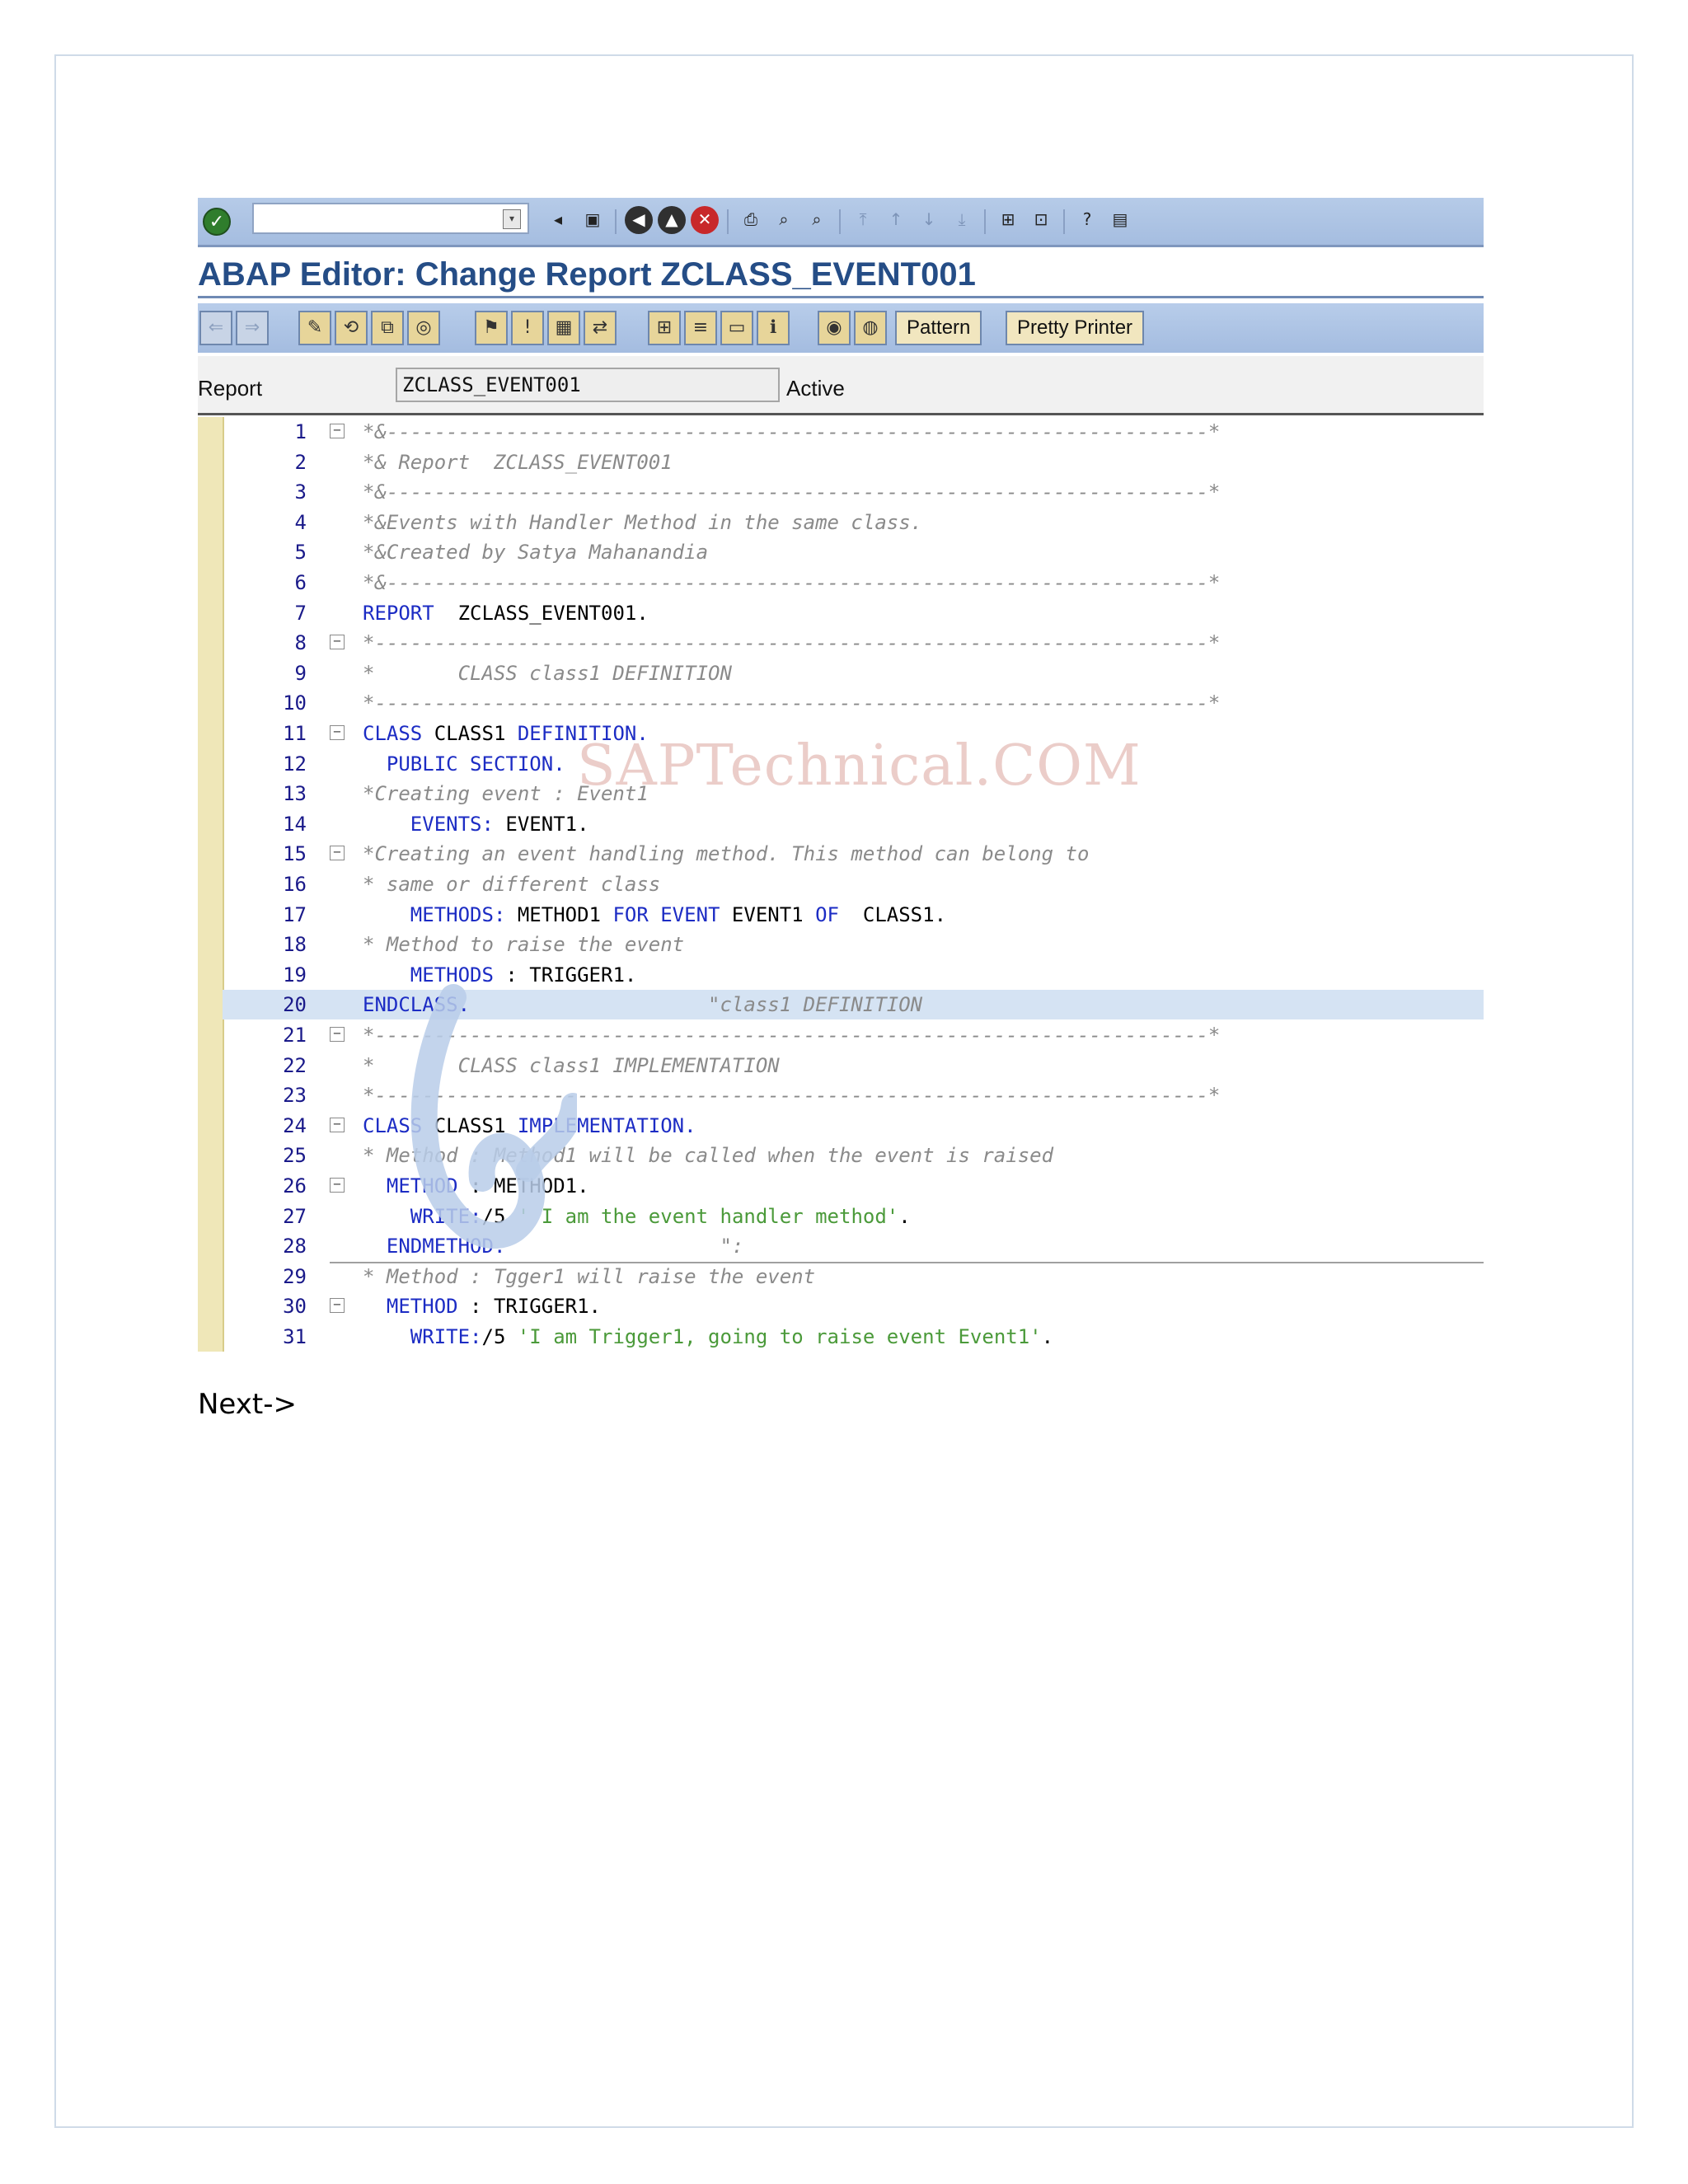 This screenshot has height=2184, width=1688. Describe the element at coordinates (736, 328) in the screenshot. I see `breakpoint-icon: ▭` at that location.